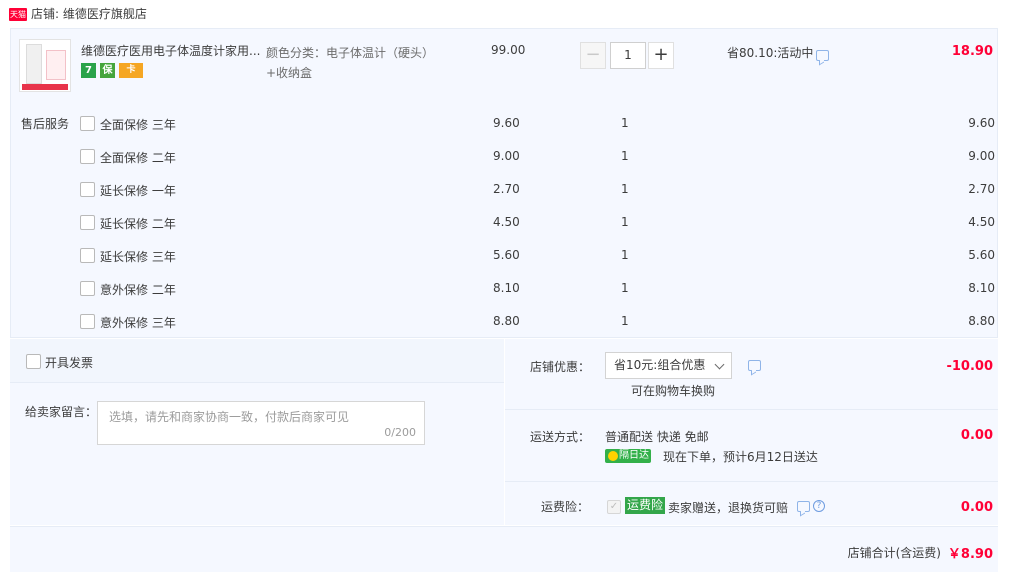 This screenshot has width=1012, height=572. Describe the element at coordinates (138, 224) in the screenshot. I see `service-name: 延长保修 二年` at that location.